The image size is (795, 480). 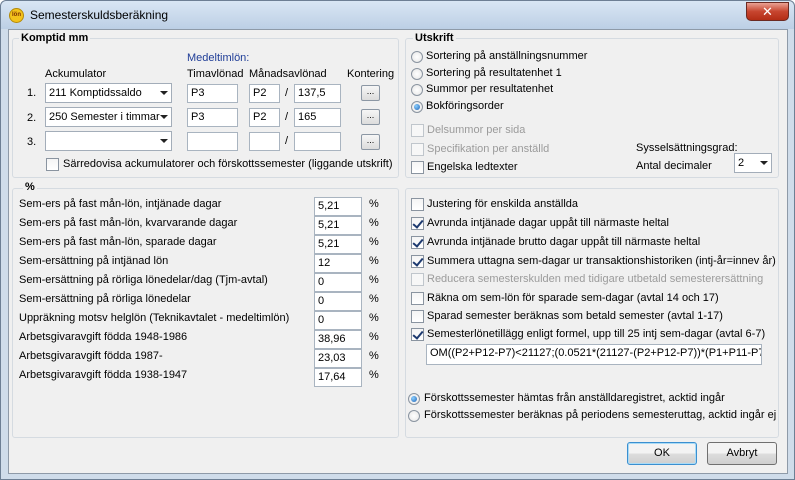 I want to click on cancel-button: Avbryt, so click(x=742, y=453).